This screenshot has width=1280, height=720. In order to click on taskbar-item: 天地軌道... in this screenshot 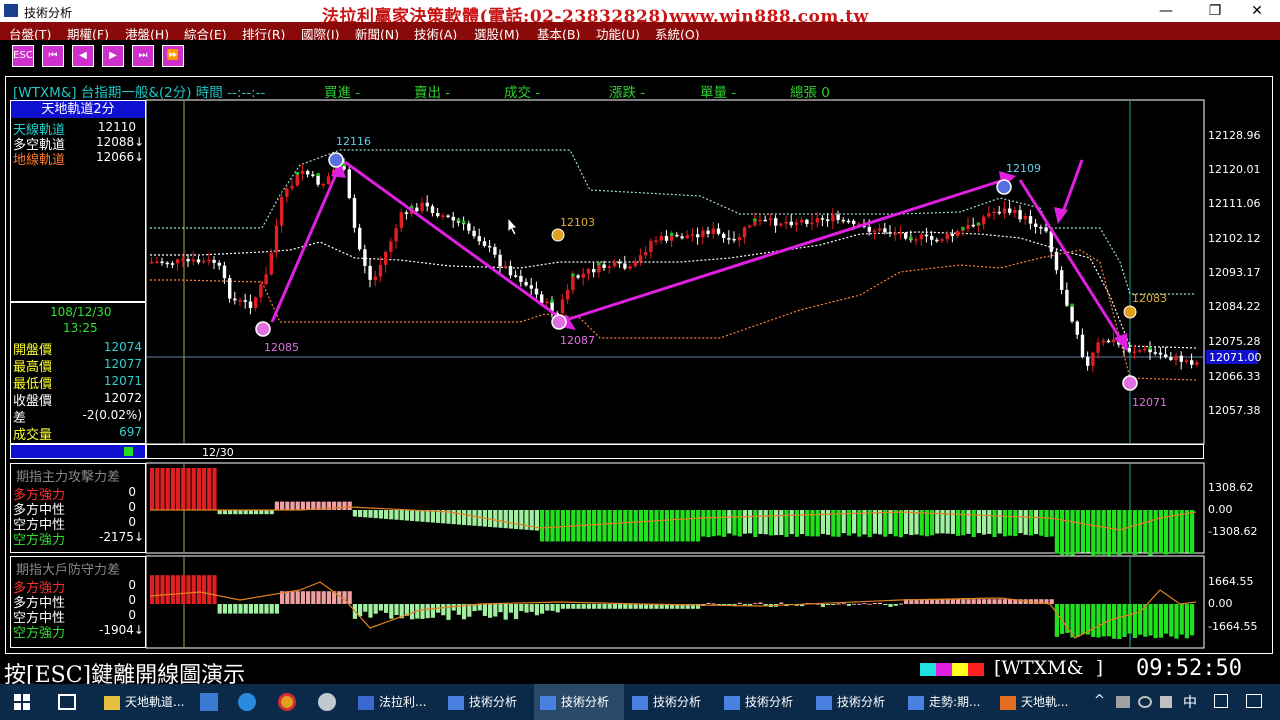, I will do `click(144, 702)`.